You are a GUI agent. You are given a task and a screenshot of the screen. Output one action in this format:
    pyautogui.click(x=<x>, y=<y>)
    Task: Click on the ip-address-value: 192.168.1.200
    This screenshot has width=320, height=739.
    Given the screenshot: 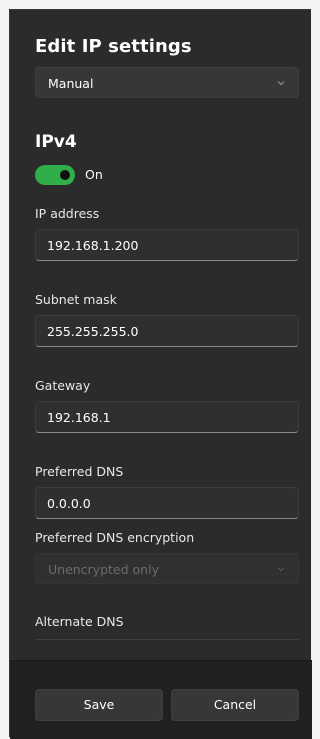 What is the action you would take?
    pyautogui.click(x=93, y=245)
    